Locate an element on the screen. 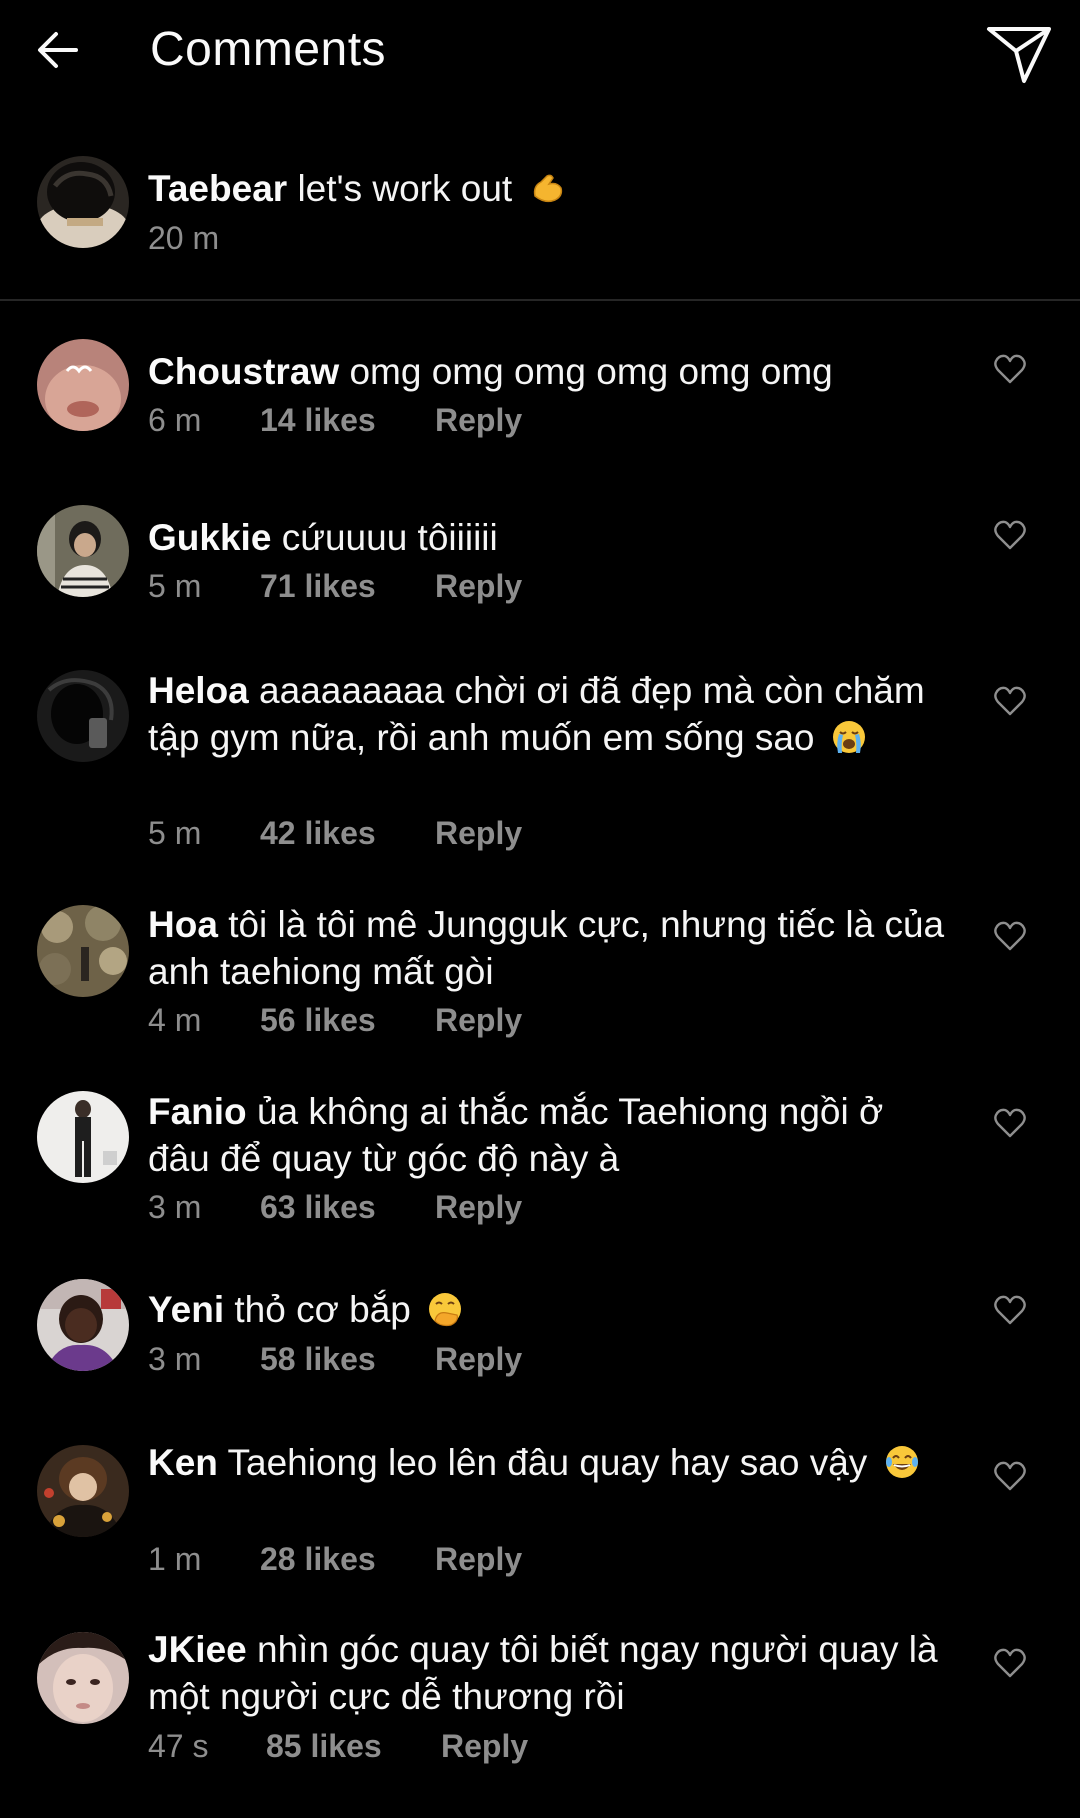  caption-text: Taebear let's work out is located at coordinates (548, 188).